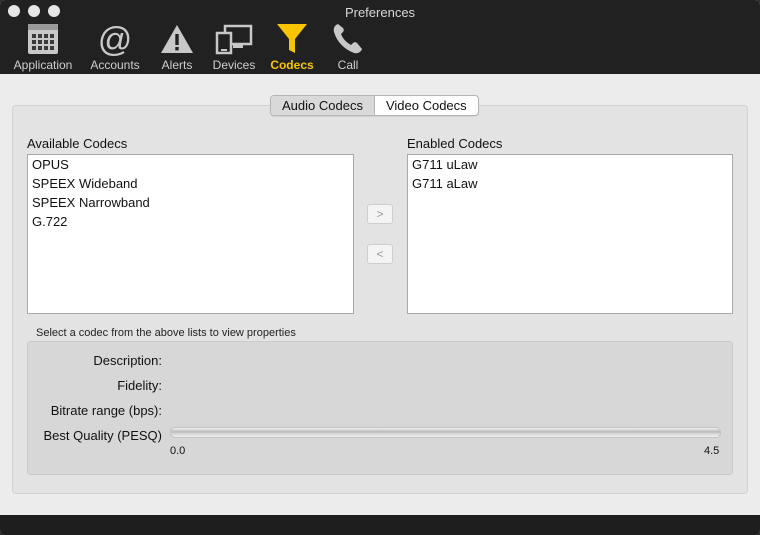  I want to click on quality-max-label: 4.5, so click(712, 451).